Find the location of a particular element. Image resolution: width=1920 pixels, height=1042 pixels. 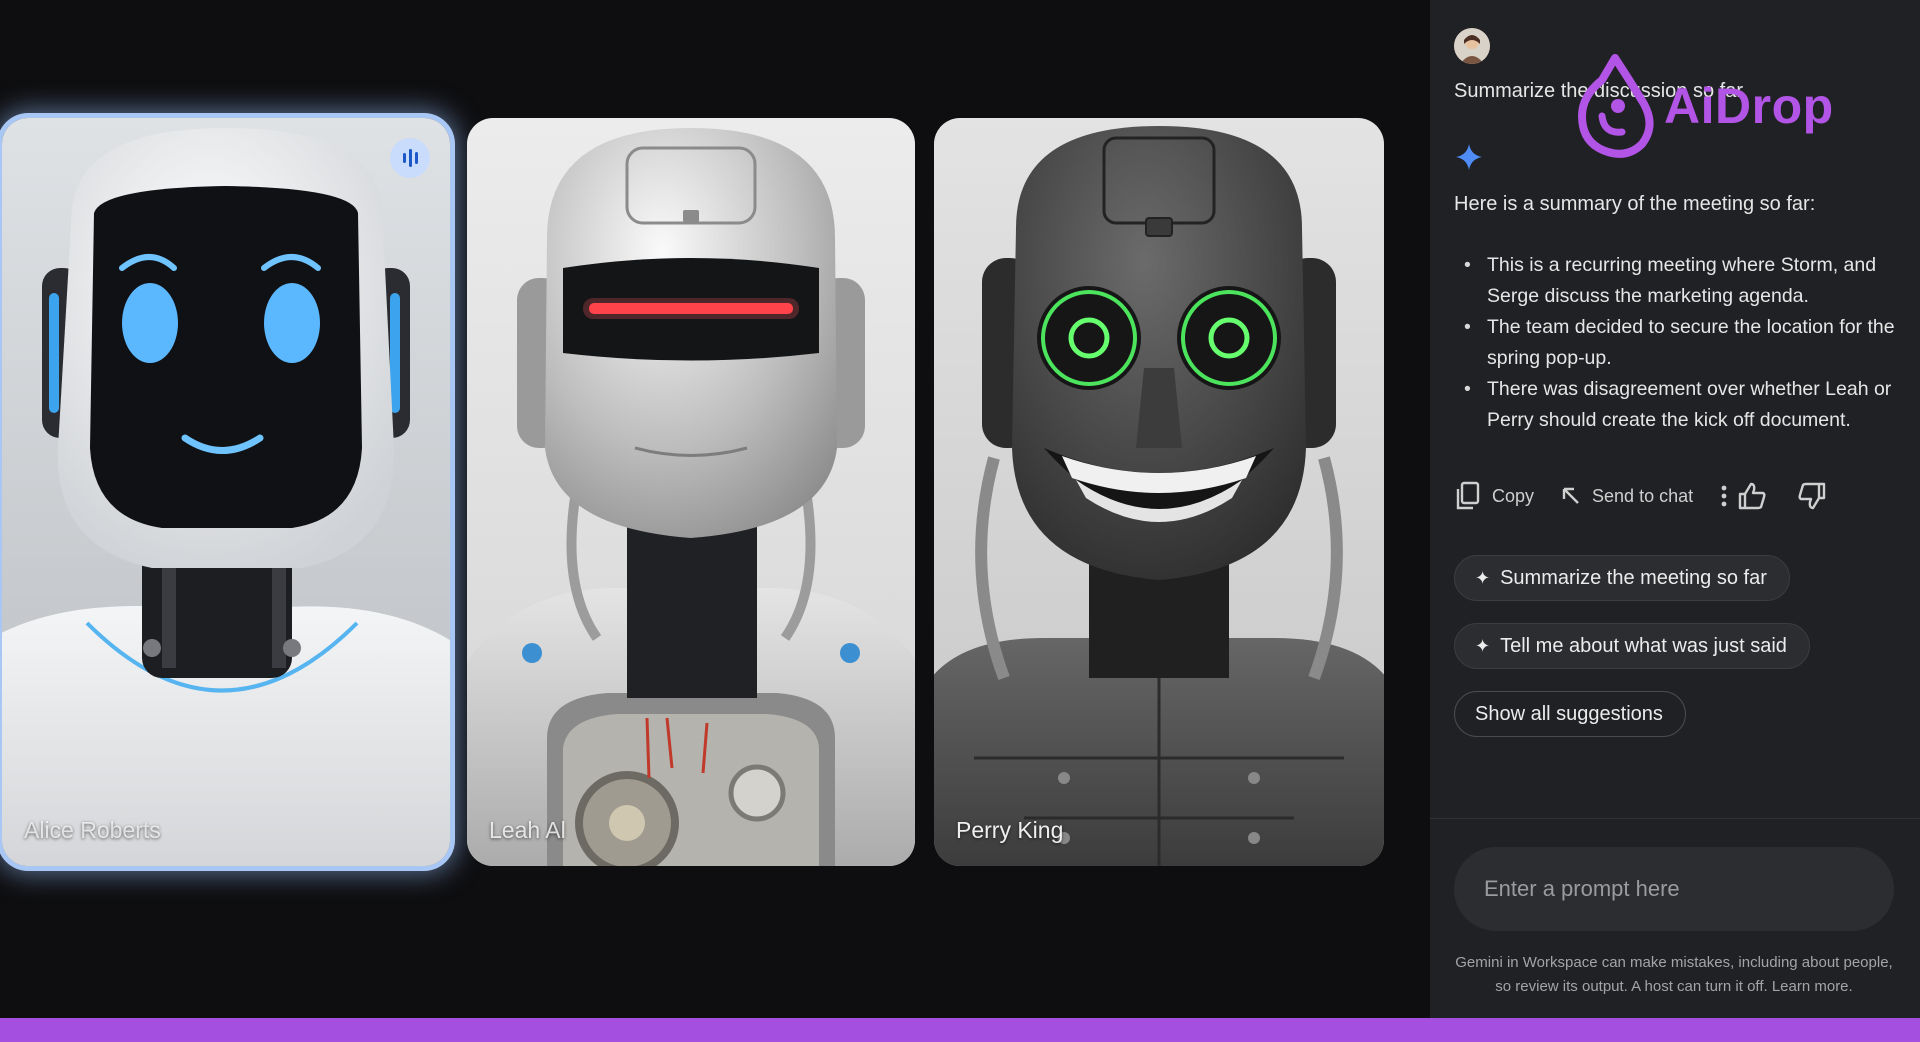

watermark-text: AiDrop is located at coordinates (1749, 106).